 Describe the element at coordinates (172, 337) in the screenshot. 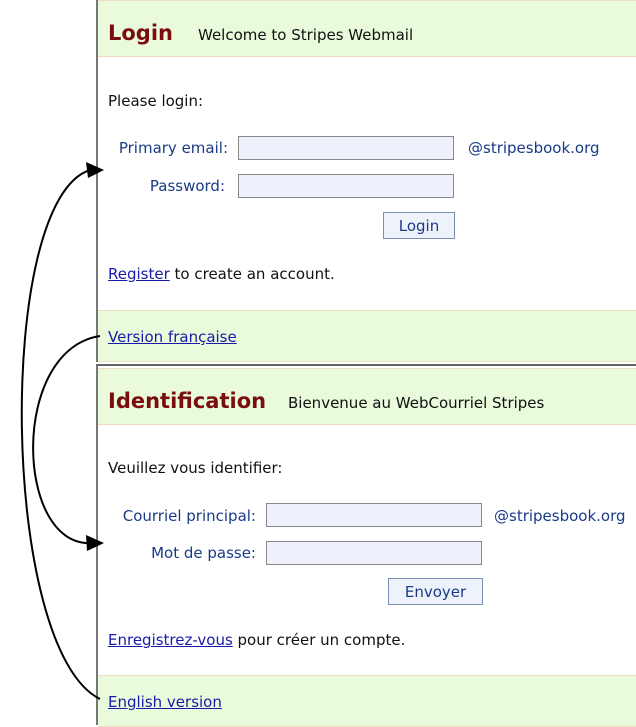

I see `french-version-link: Version française` at that location.